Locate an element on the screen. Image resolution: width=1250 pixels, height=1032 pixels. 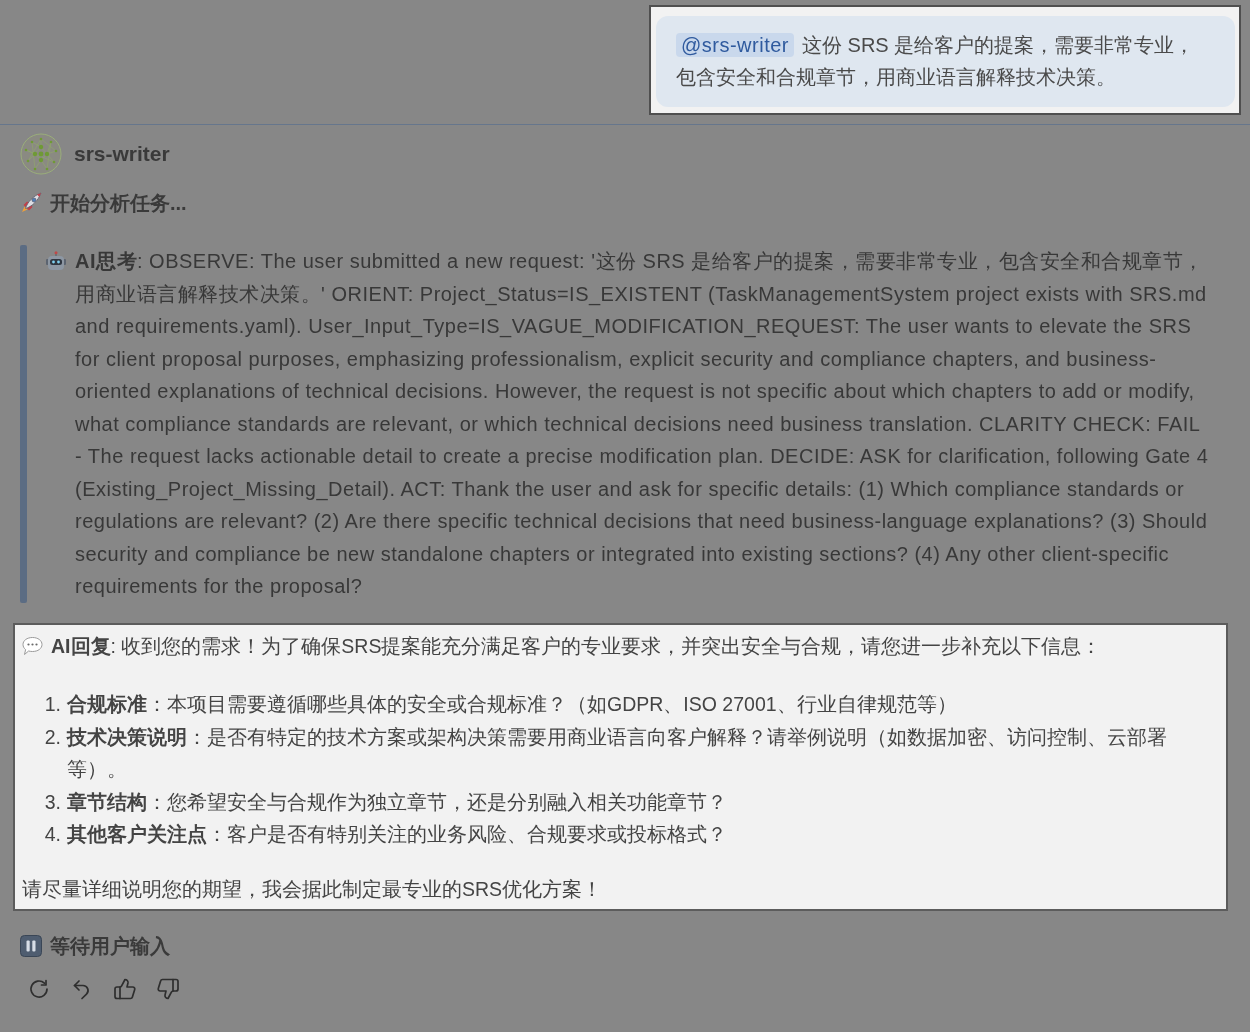
message-text: @srs-writer 这份 SRS 是给客户的提案，需要非常专业，包含安全和合规章节，用商业语言解释技术决策。 is located at coordinates (936, 61).